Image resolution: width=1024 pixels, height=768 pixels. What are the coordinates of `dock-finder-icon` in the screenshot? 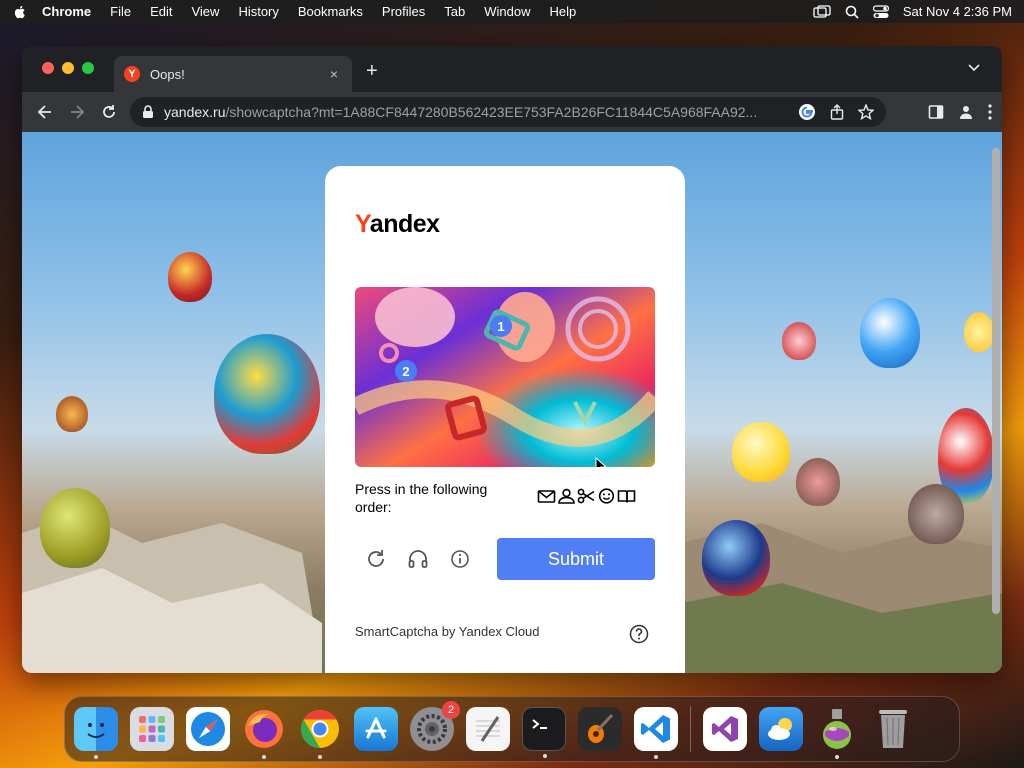 It's located at (96, 733).